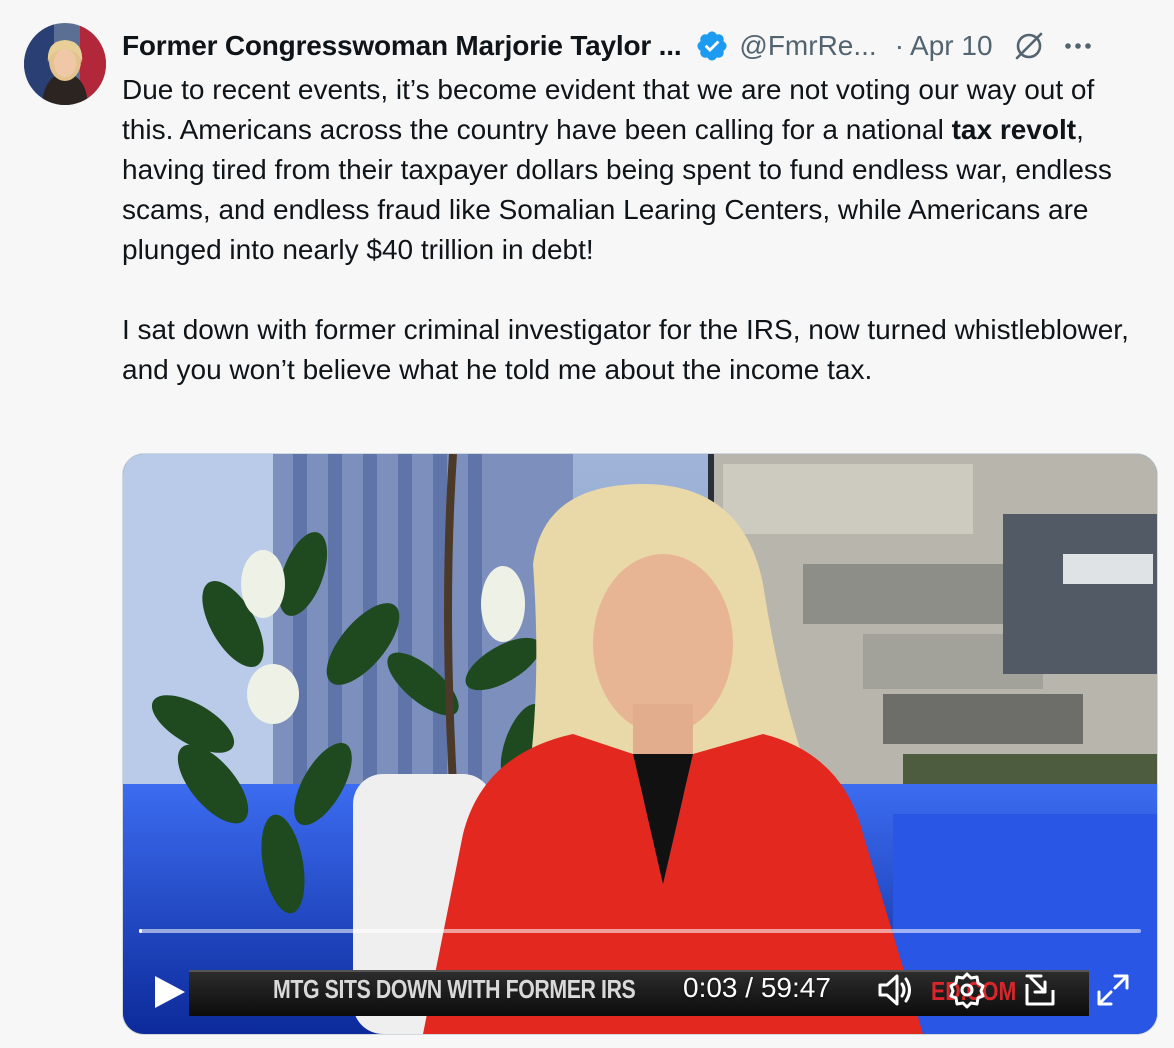 The width and height of the screenshot is (1174, 1048). I want to click on play-icon, so click(169, 992).